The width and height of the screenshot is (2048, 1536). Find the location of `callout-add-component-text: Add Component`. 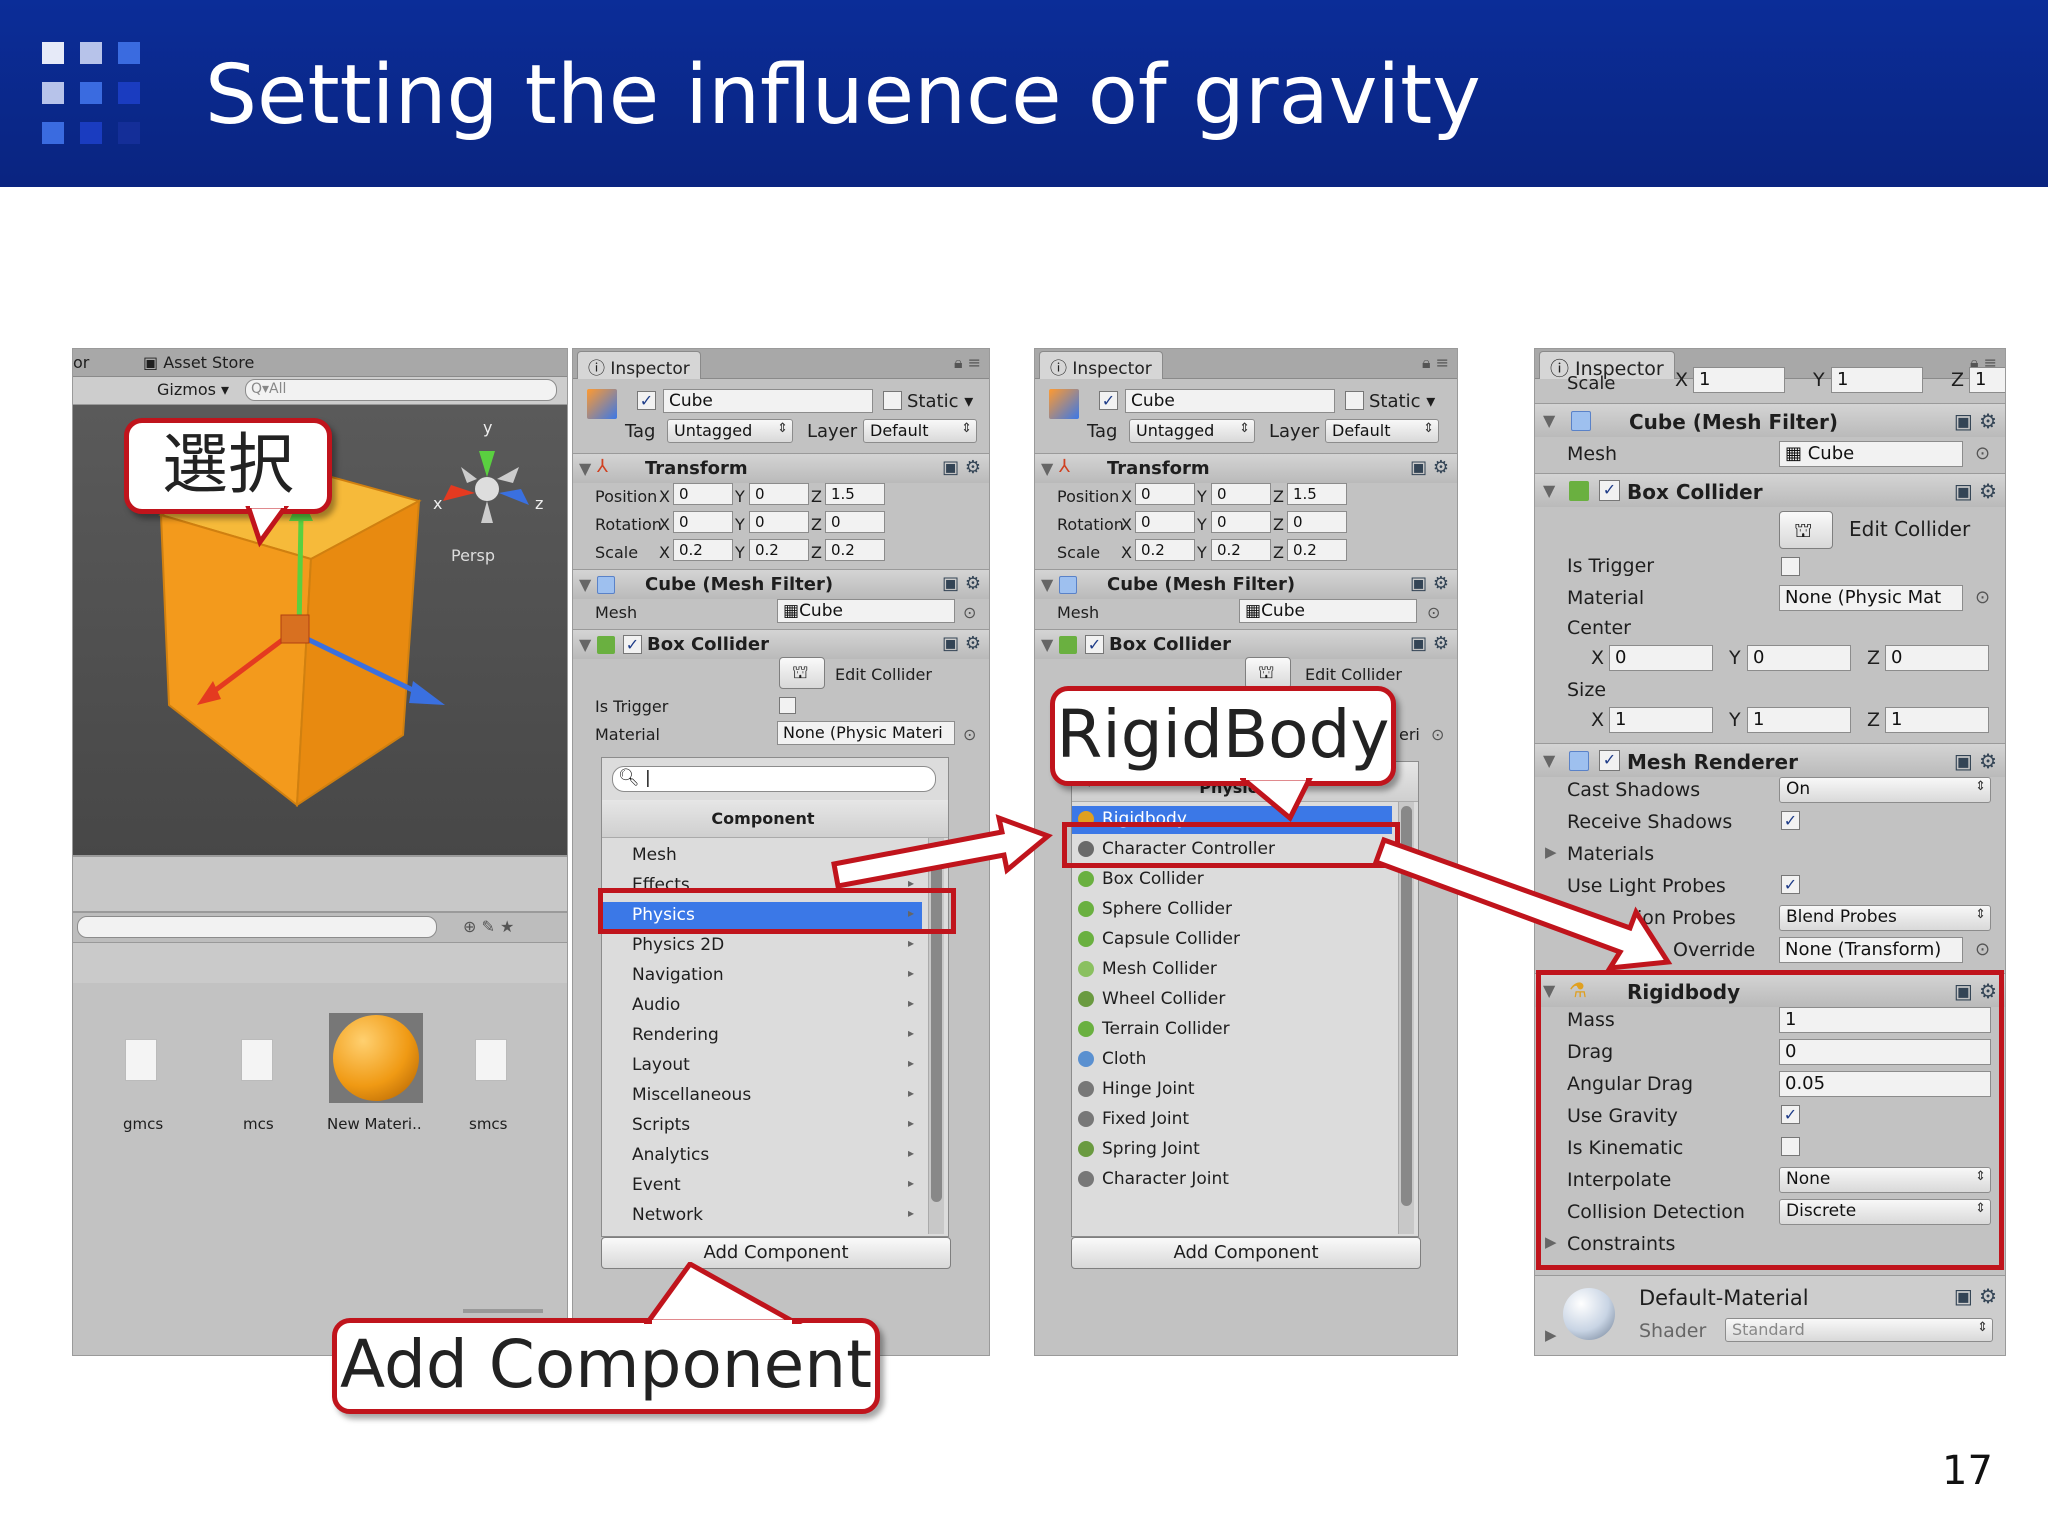

callout-add-component-text: Add Component is located at coordinates (606, 1364).